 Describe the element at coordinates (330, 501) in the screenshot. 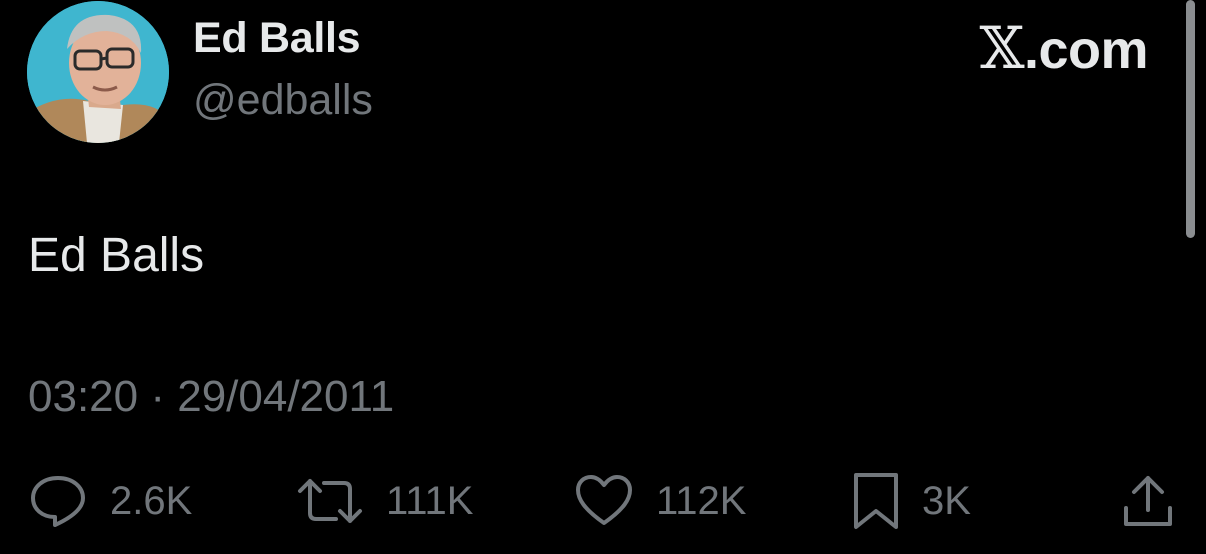

I see `repost-arrows-icon` at that location.